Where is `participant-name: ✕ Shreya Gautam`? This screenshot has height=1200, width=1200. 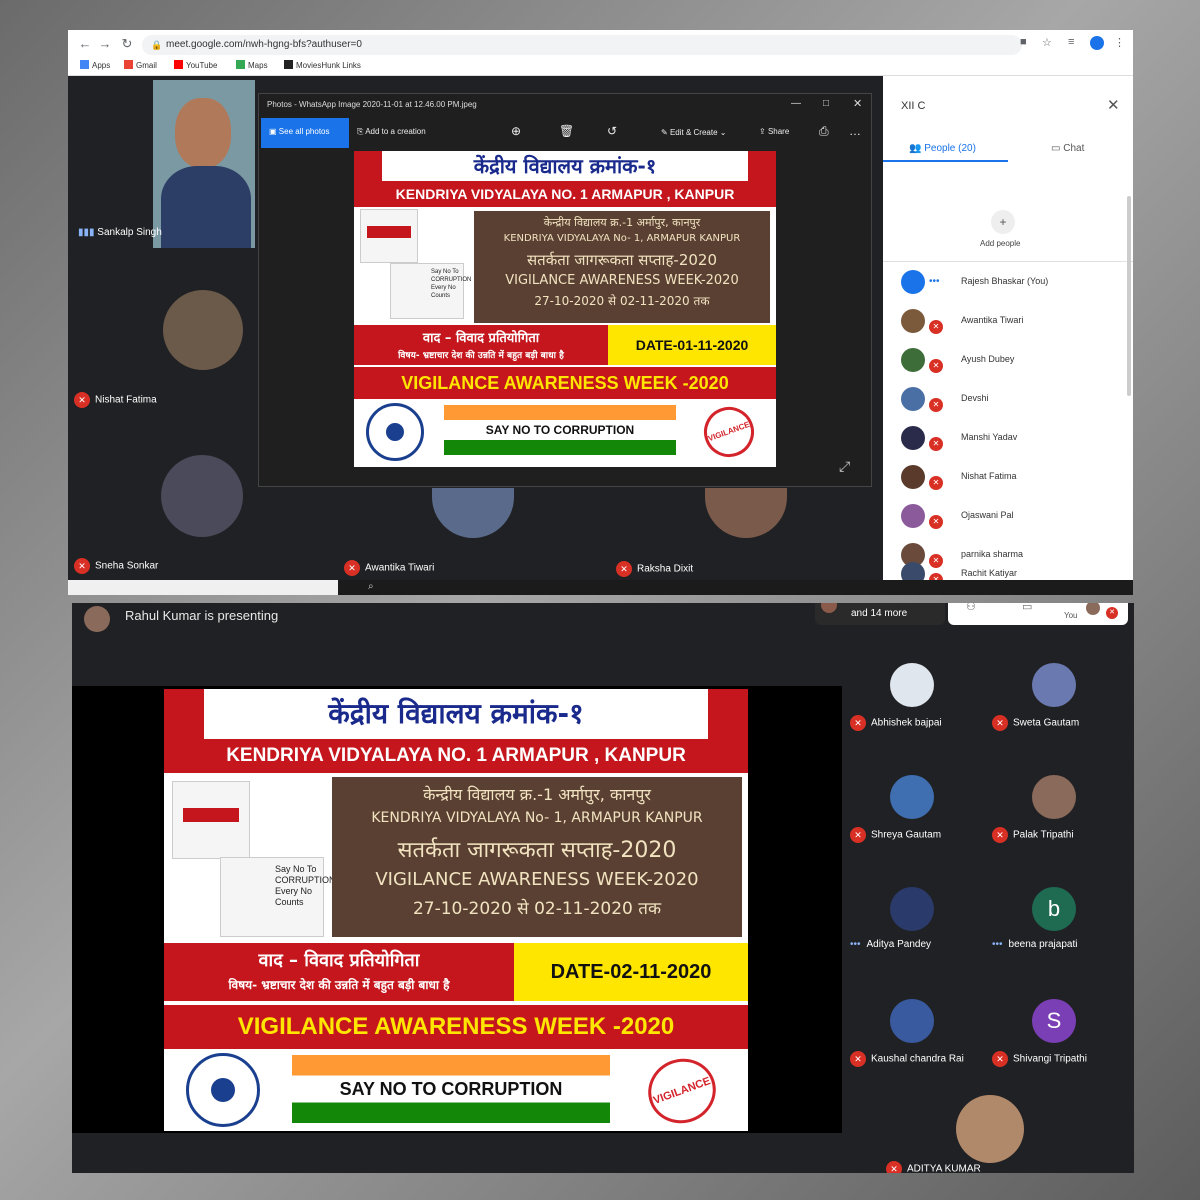 participant-name: ✕ Shreya Gautam is located at coordinates (895, 835).